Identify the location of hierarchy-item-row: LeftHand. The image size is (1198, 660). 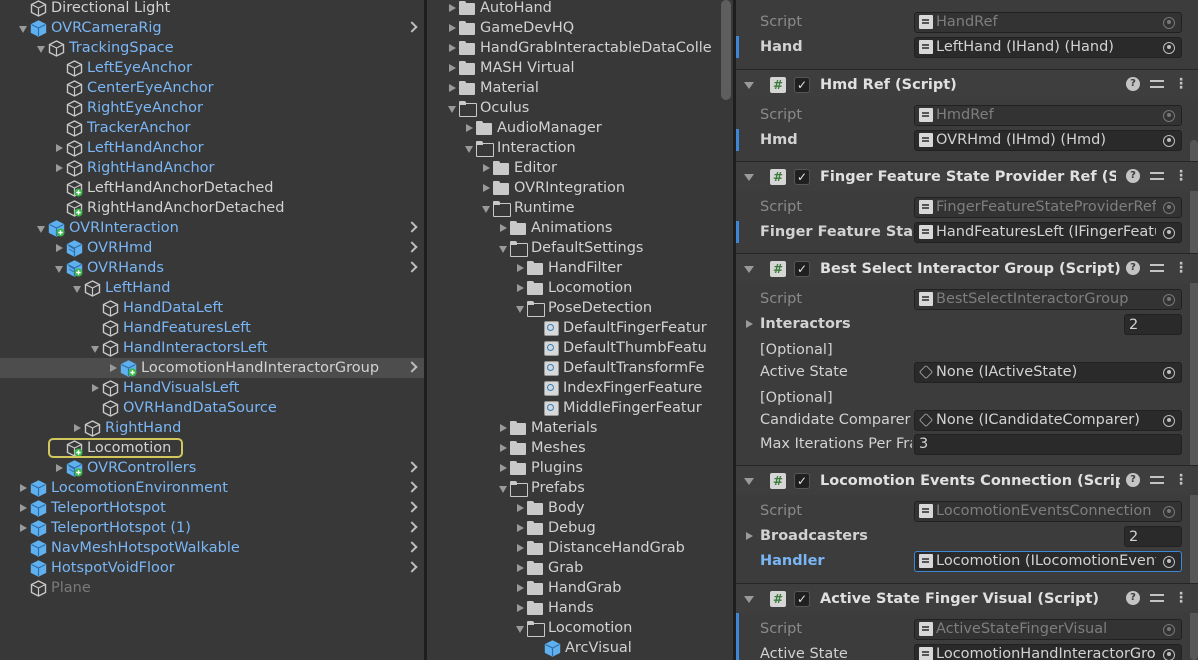
(212, 288).